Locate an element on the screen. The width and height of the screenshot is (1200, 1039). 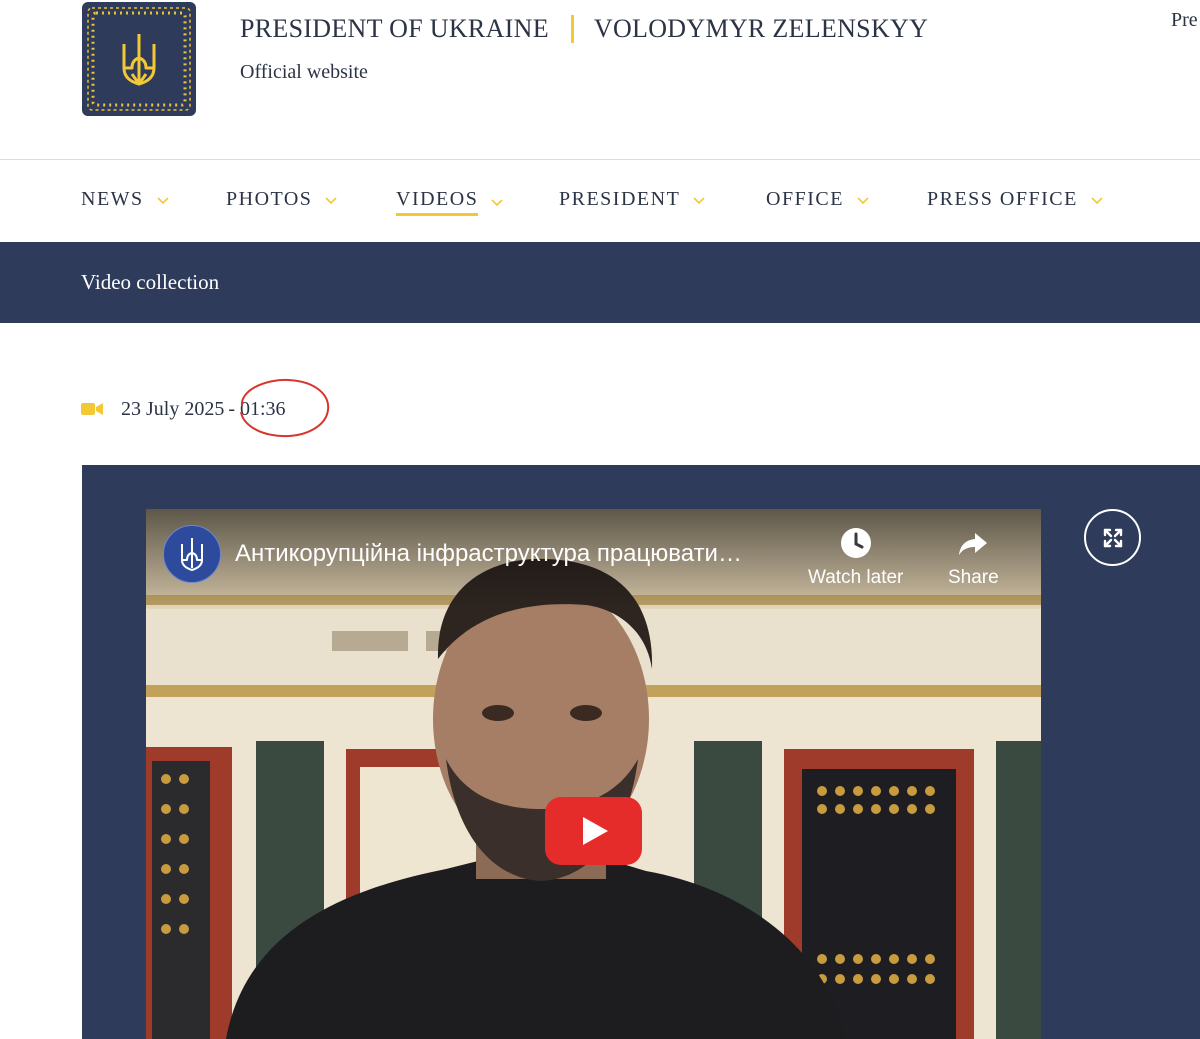
play-button-icon is located at coordinates (593, 831).